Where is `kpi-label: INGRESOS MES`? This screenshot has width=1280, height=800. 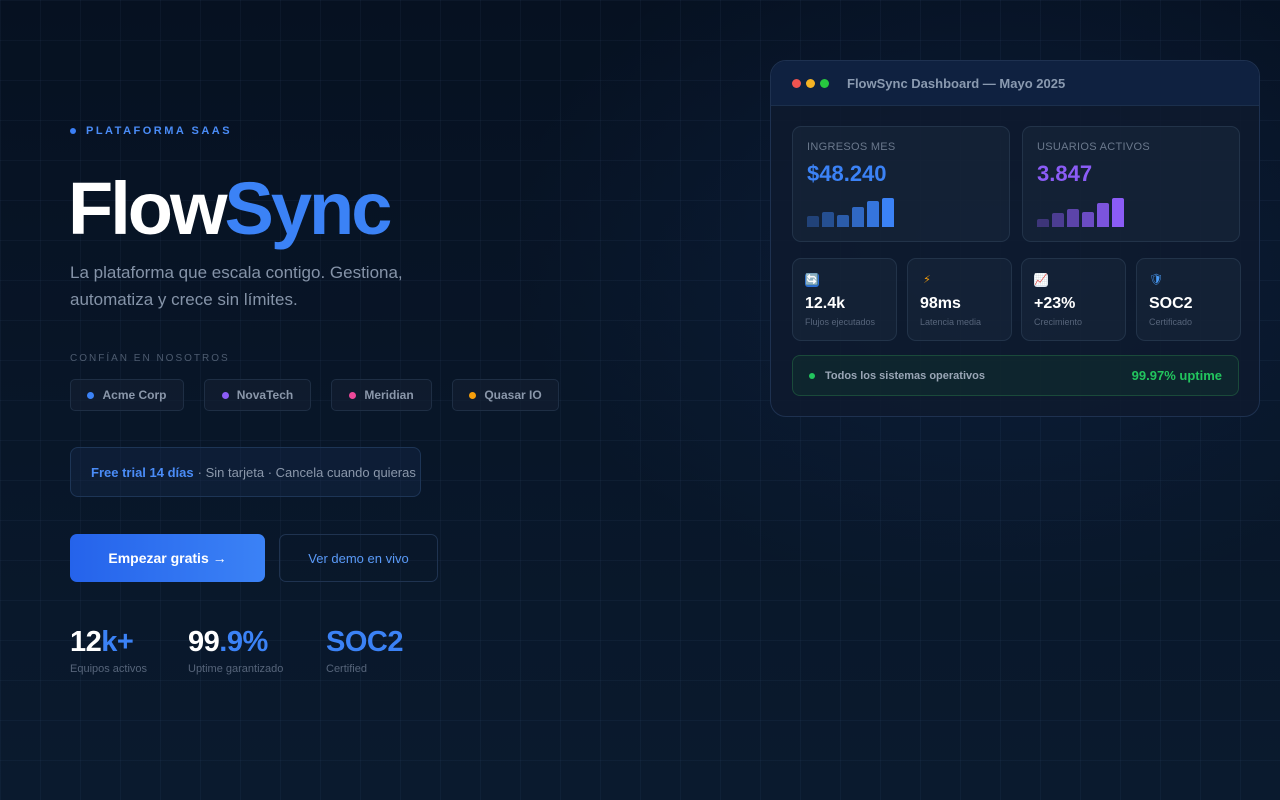
kpi-label: INGRESOS MES is located at coordinates (851, 147).